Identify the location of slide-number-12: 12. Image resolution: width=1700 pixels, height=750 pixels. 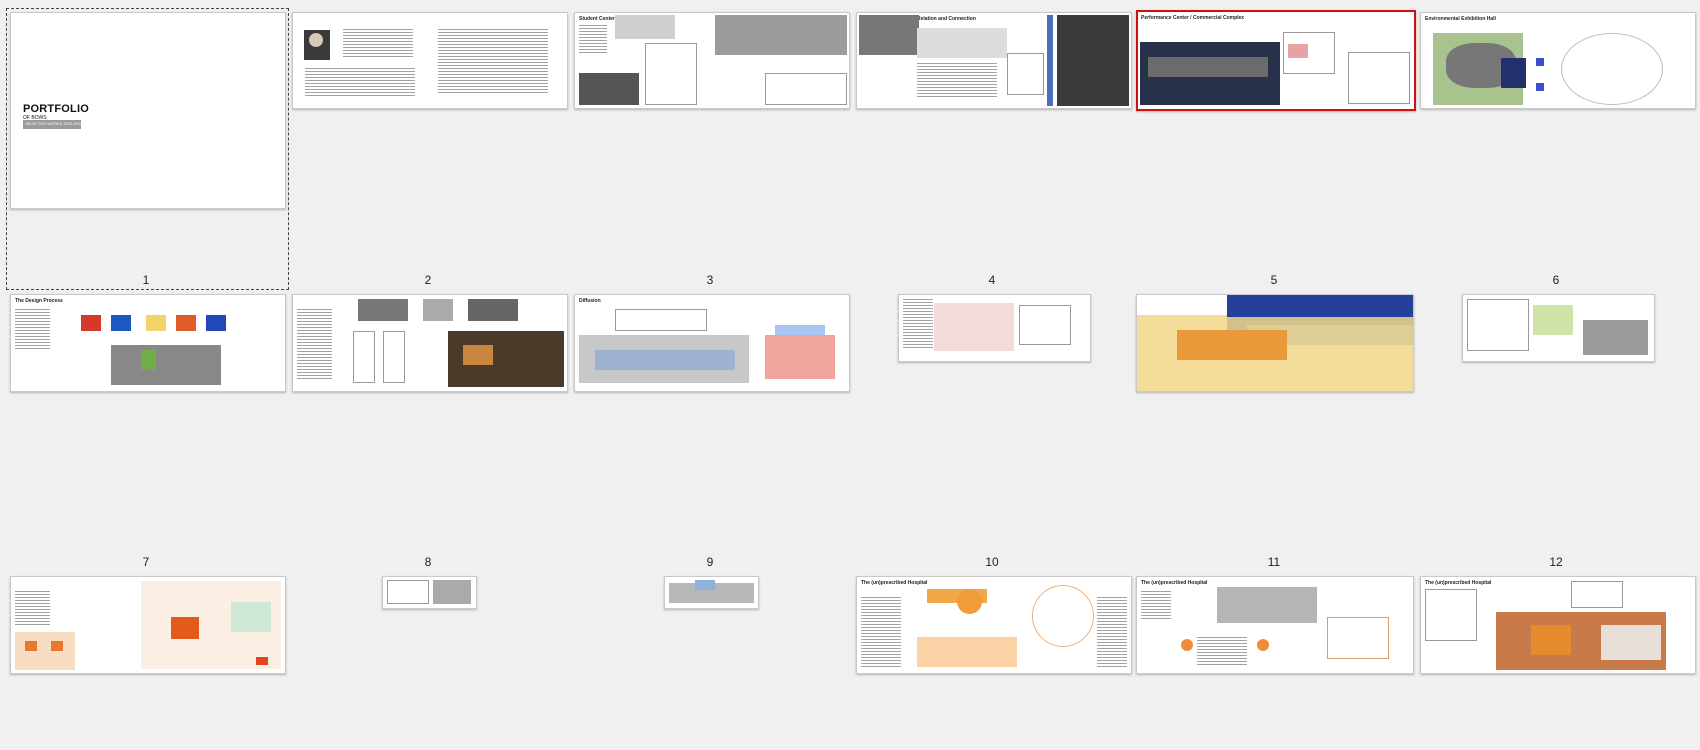
(1556, 562).